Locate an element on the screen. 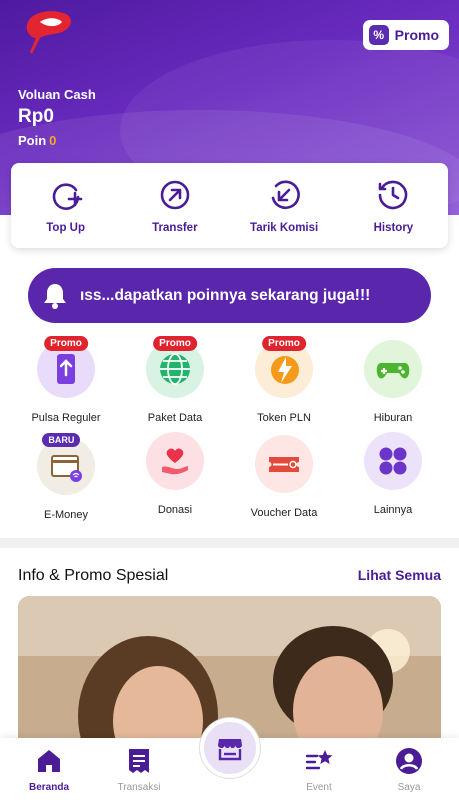 The width and height of the screenshot is (459, 800). service-label: Paket Data is located at coordinates (175, 418).